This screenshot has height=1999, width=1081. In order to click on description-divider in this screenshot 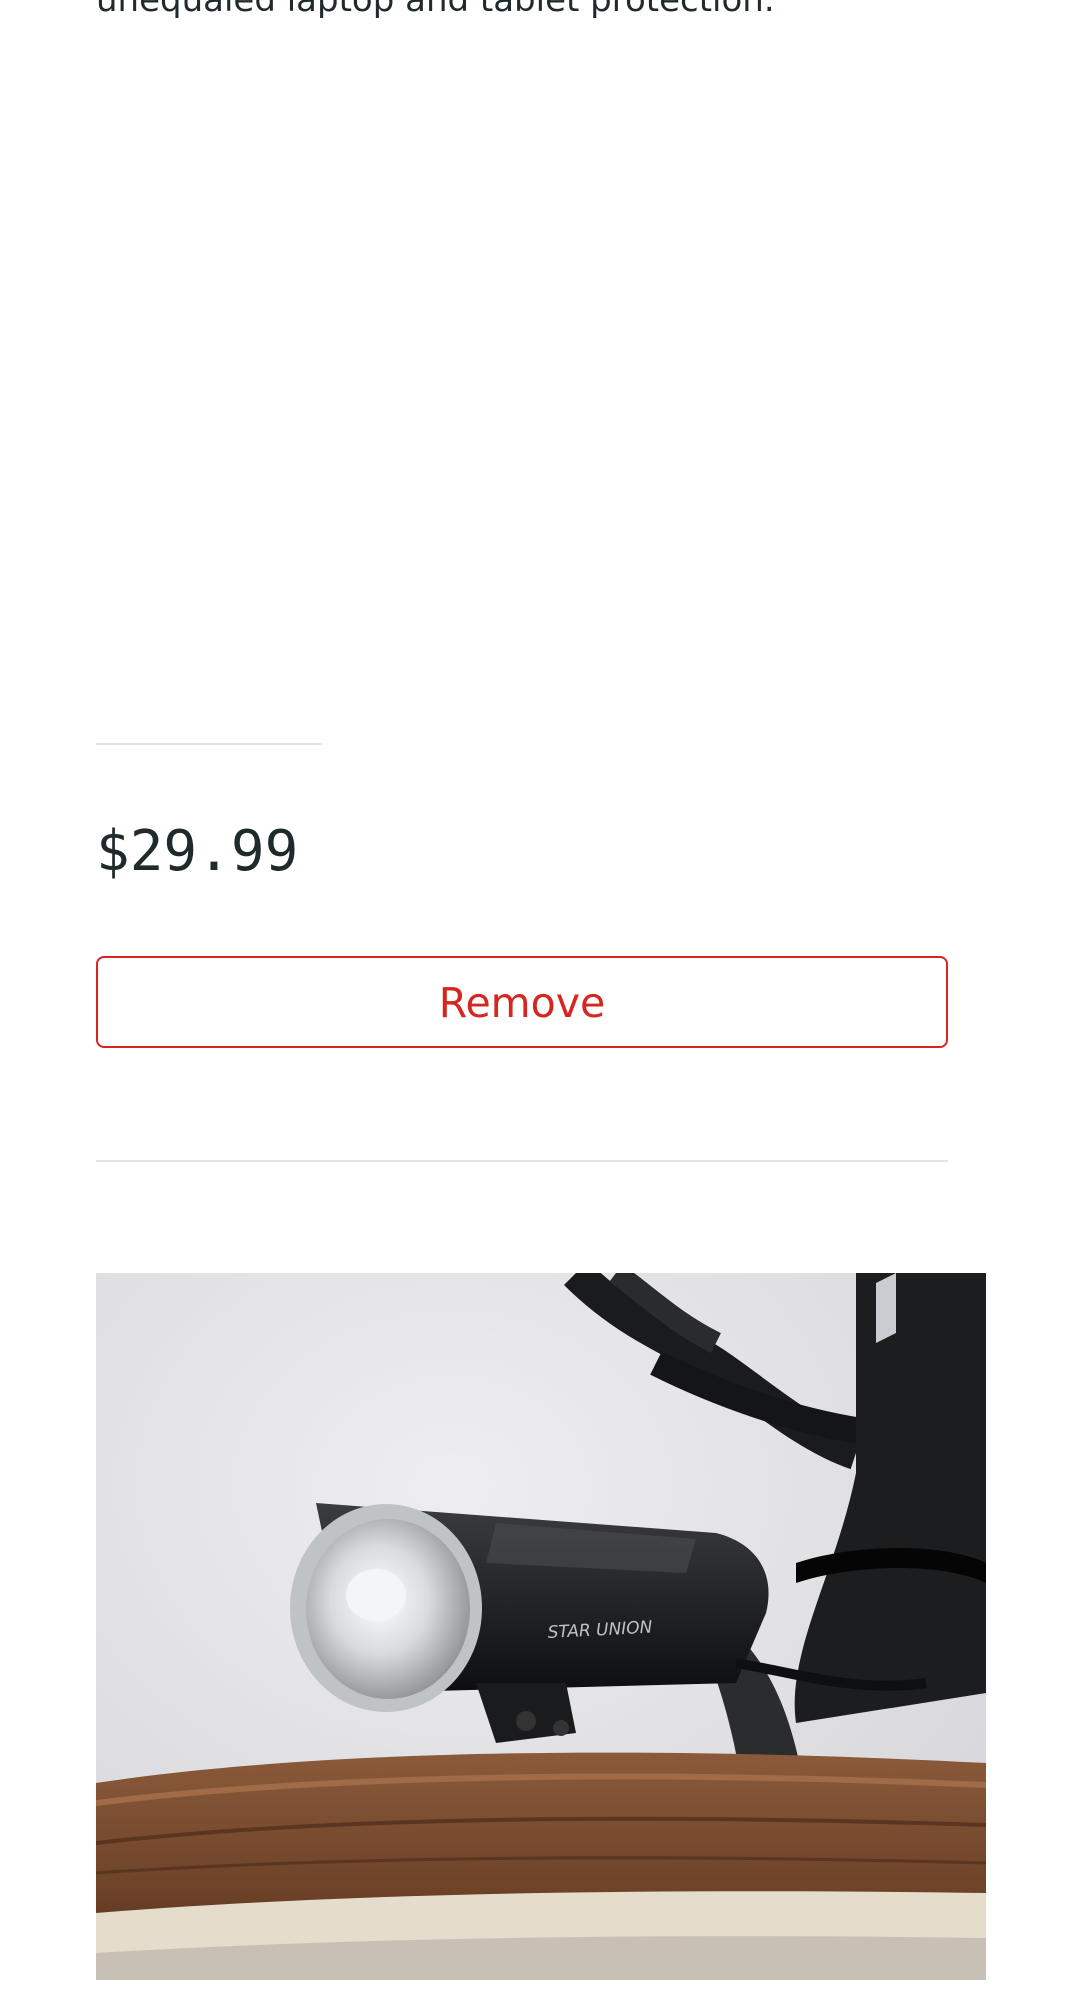, I will do `click(209, 744)`.